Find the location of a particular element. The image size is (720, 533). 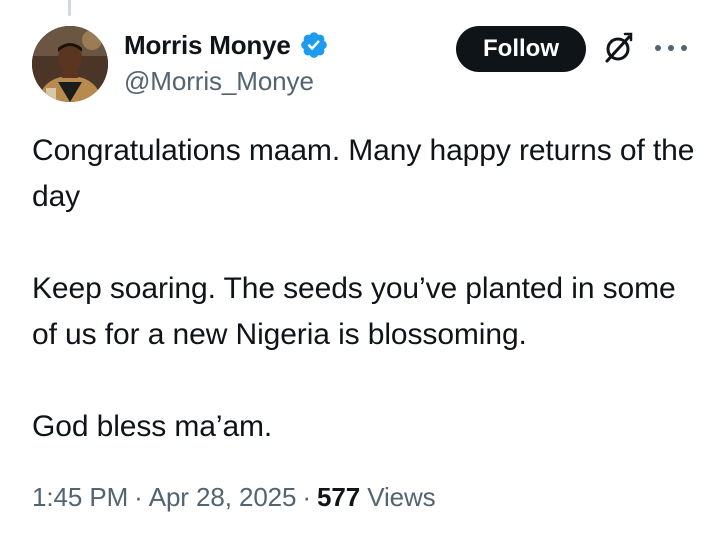

grok-icon is located at coordinates (618, 48).